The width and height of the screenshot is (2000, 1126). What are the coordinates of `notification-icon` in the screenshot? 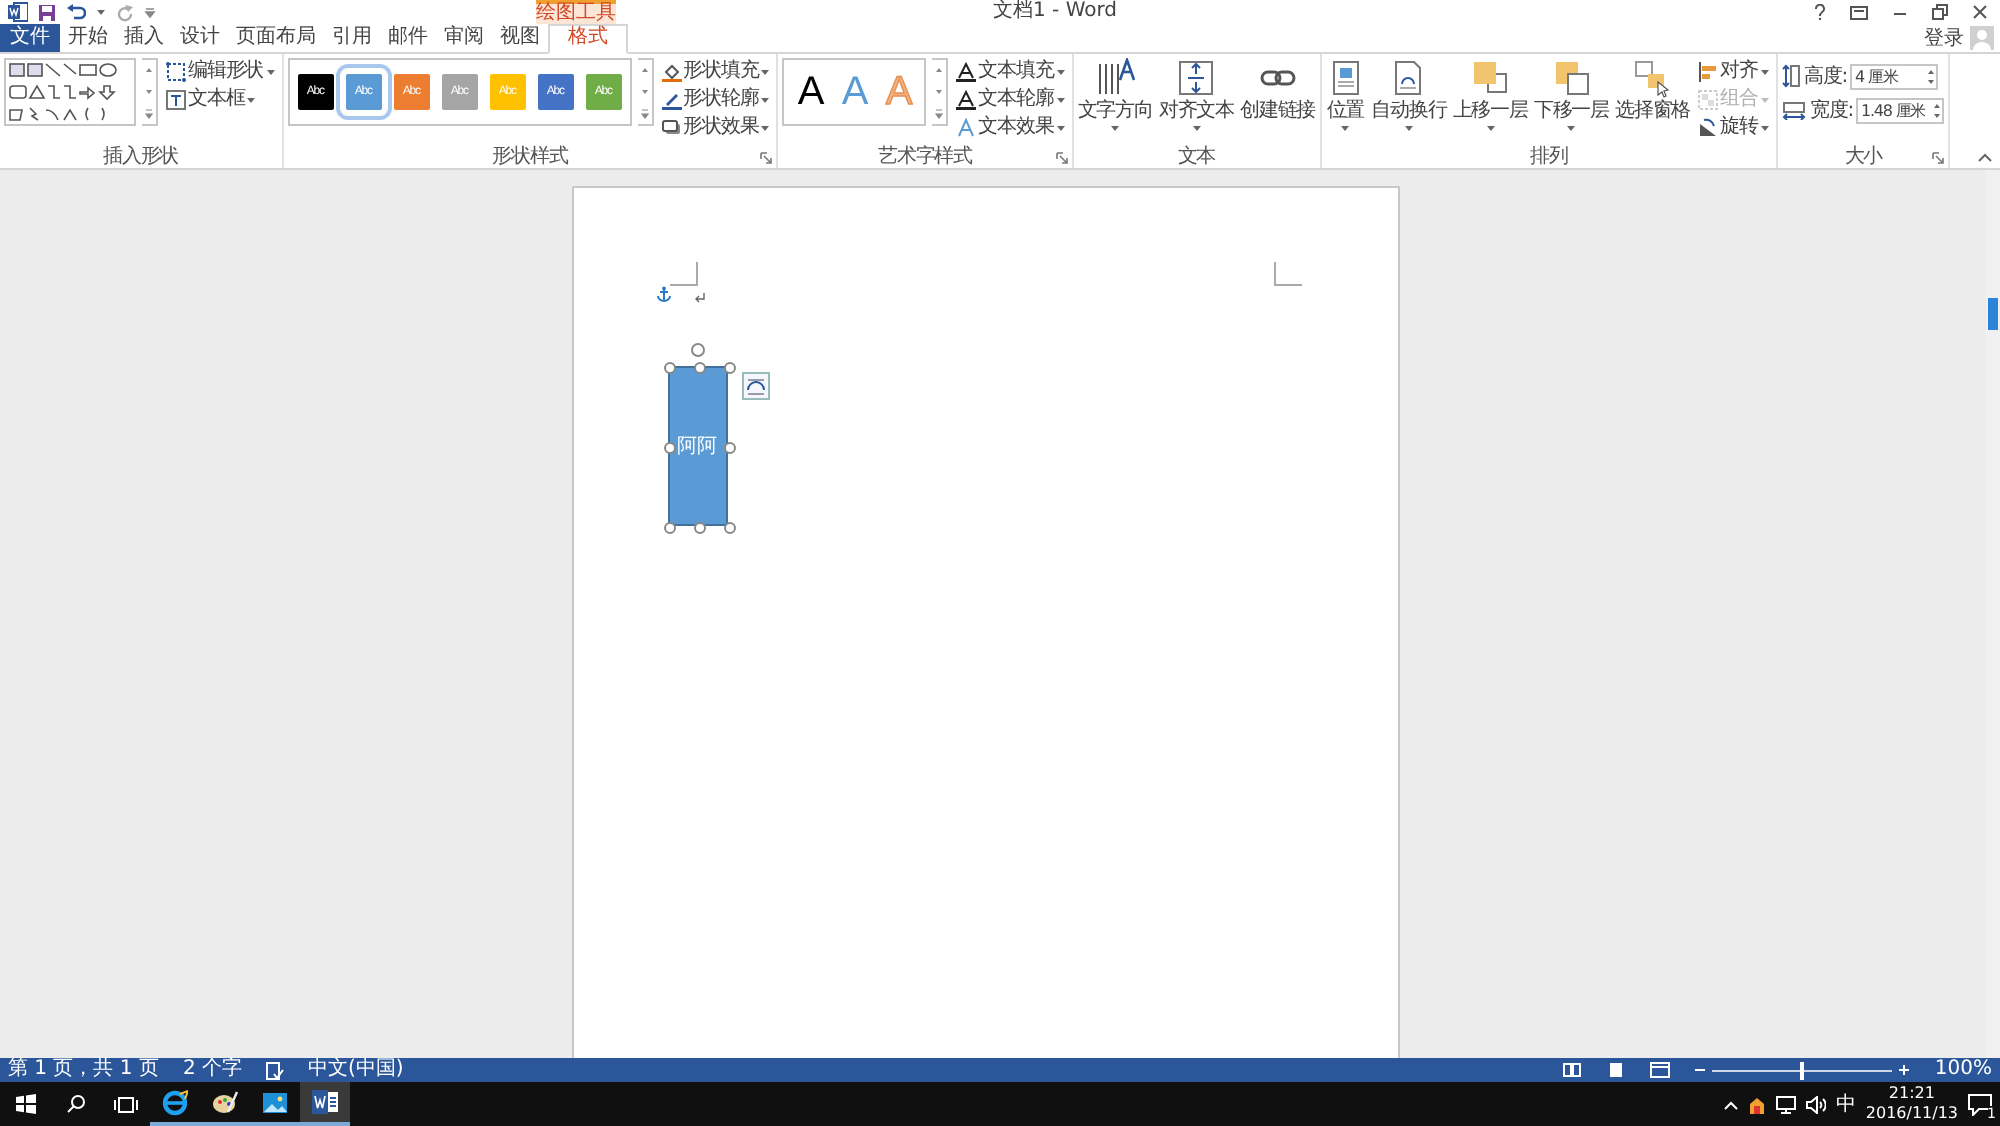 It's located at (1980, 1104).